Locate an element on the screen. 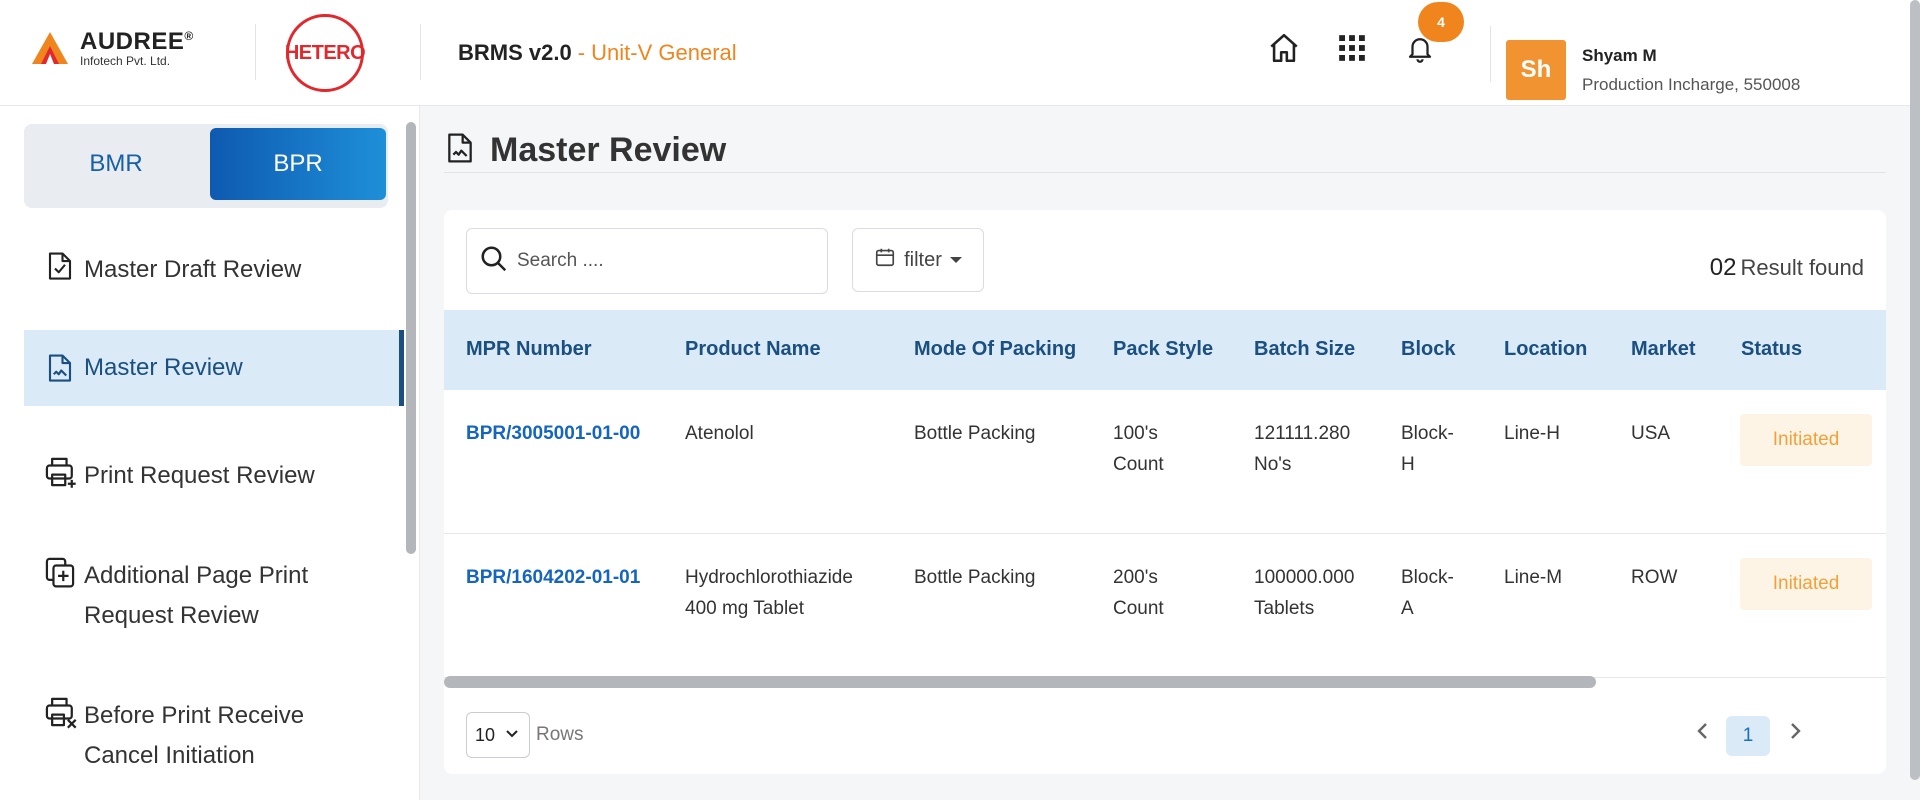  product-name: Hydrochlorothiazide 400 mg Tablet is located at coordinates (769, 593).